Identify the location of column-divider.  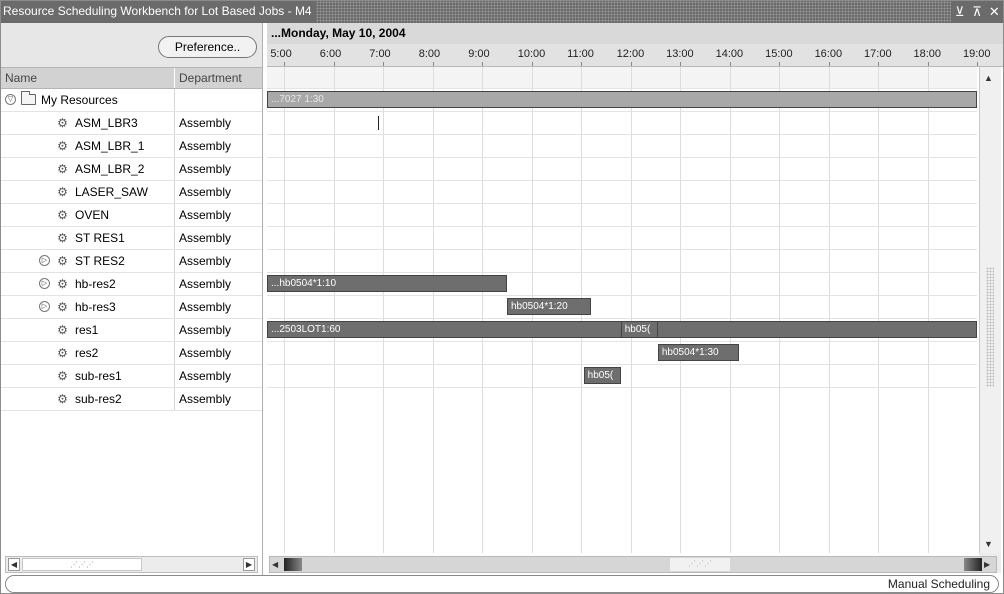
(174, 78).